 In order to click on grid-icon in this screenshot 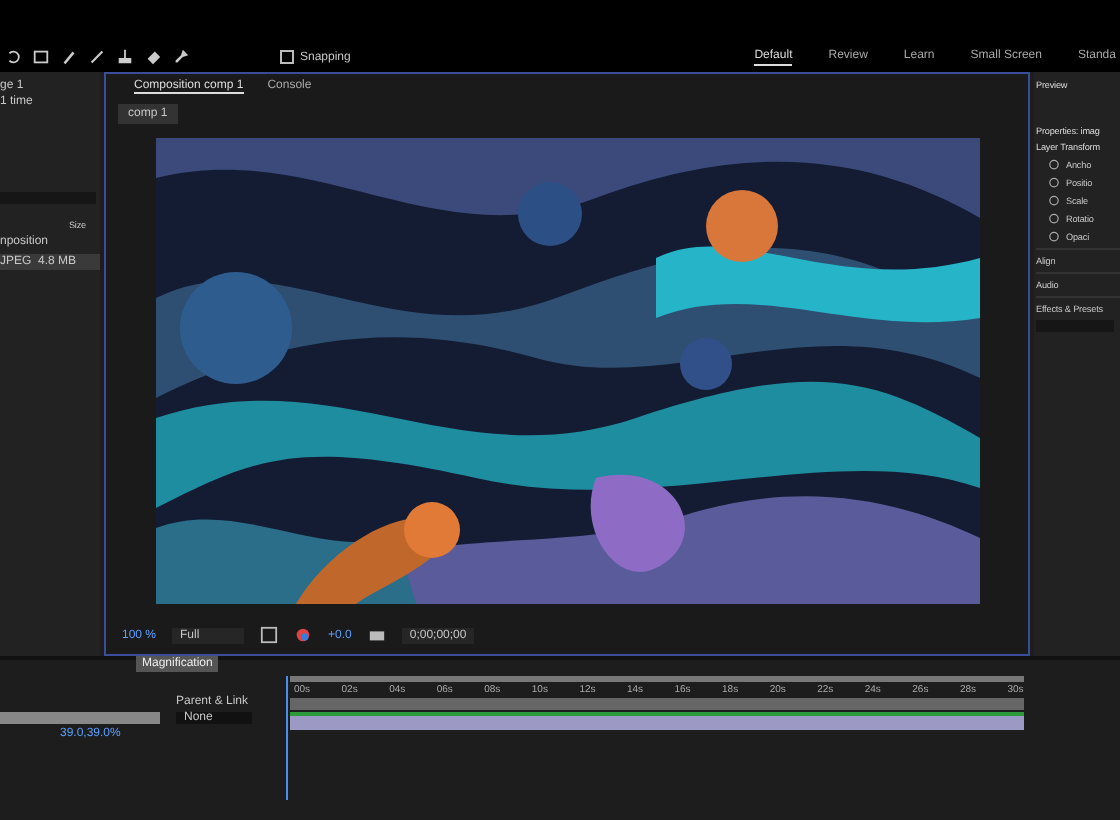, I will do `click(269, 635)`.